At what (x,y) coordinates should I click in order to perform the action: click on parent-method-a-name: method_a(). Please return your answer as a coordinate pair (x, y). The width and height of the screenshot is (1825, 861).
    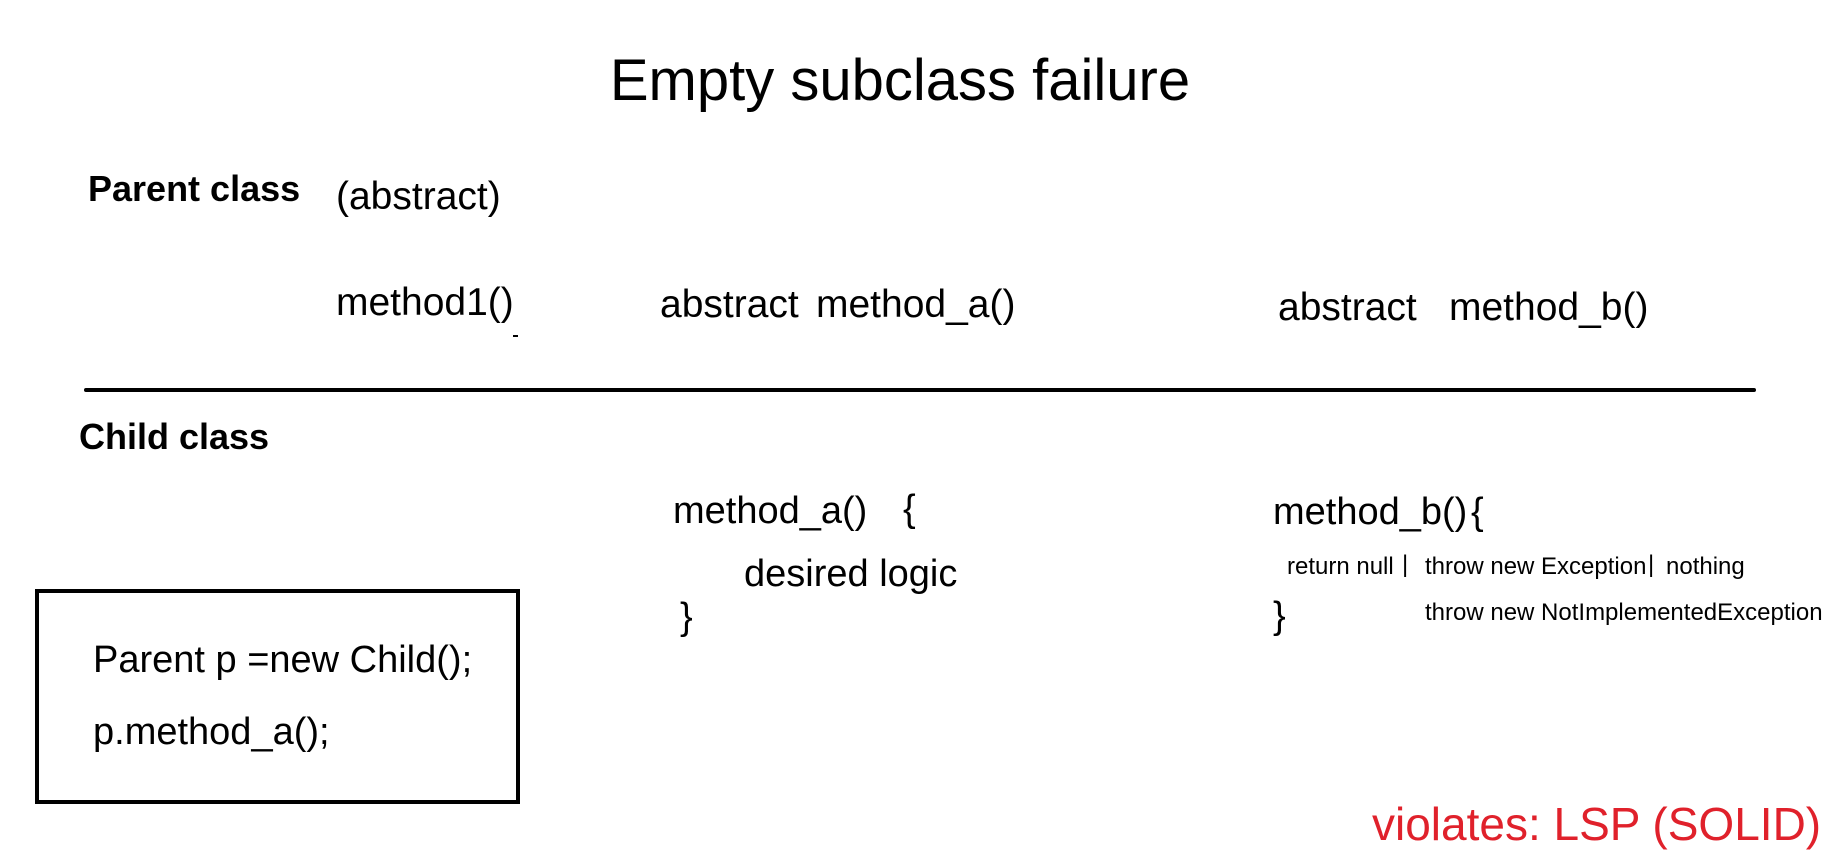
    Looking at the image, I should click on (916, 304).